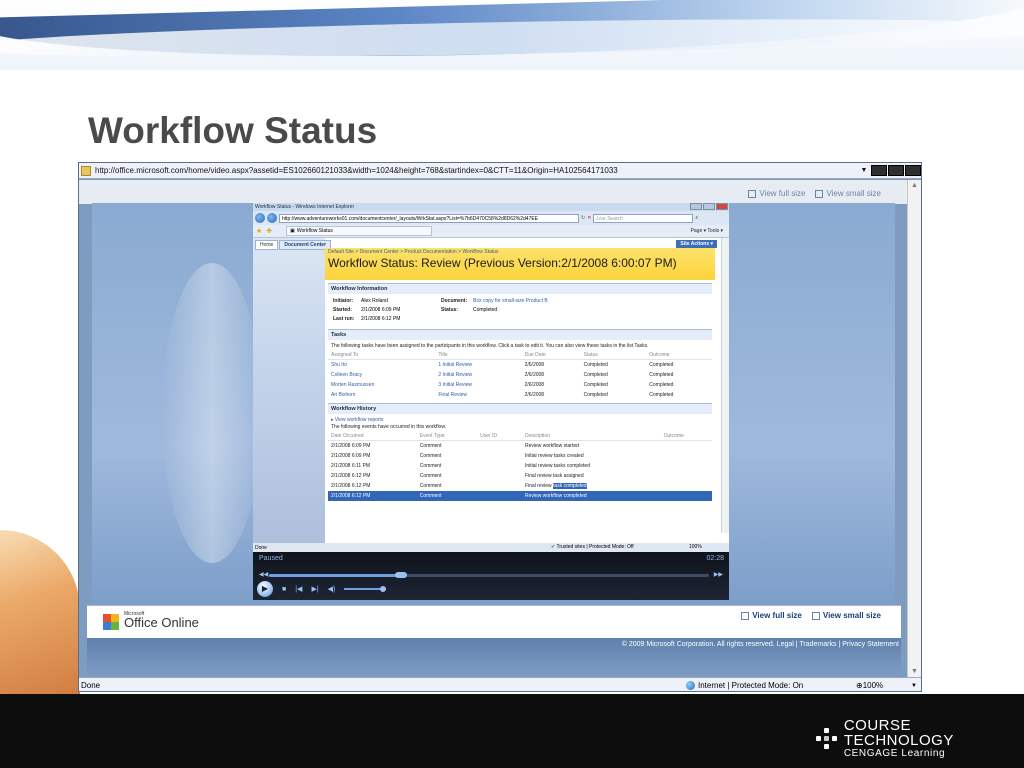 The height and width of the screenshot is (768, 1024). What do you see at coordinates (643, 218) in the screenshot?
I see `live-search-input: Live Search` at bounding box center [643, 218].